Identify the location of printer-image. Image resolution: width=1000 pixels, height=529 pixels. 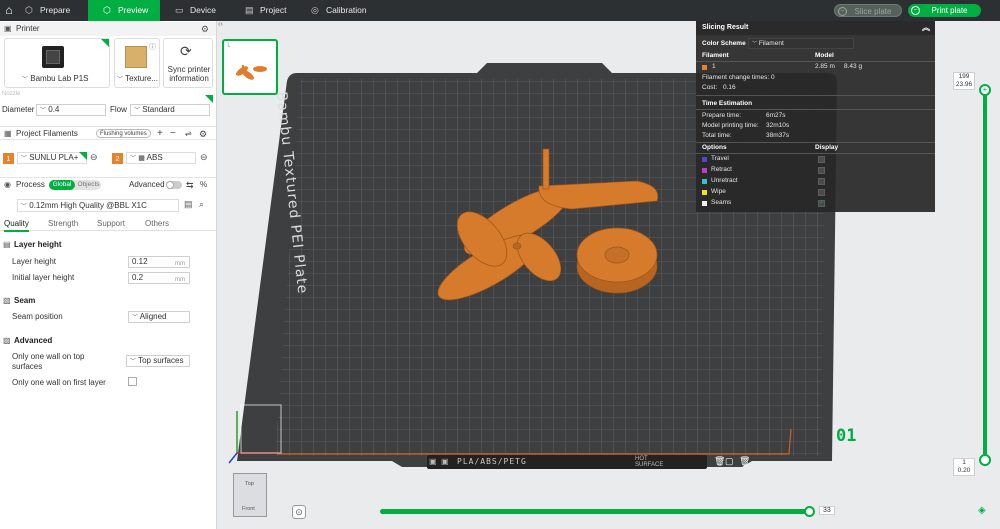
(53, 57).